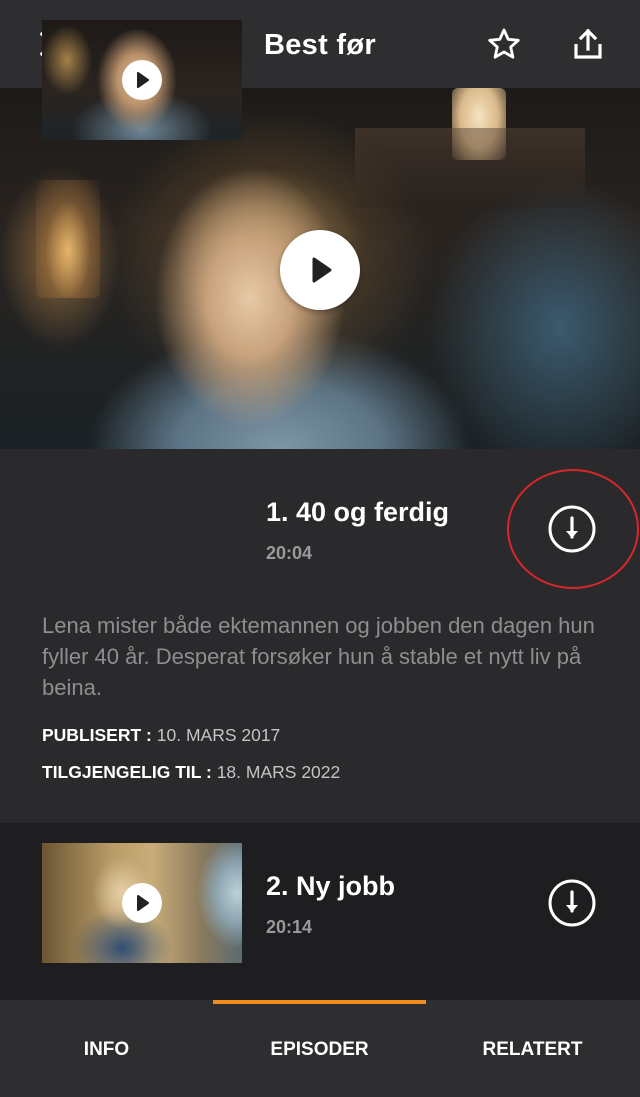 This screenshot has width=640, height=1097. I want to click on tab-label: INFO, so click(106, 1049).